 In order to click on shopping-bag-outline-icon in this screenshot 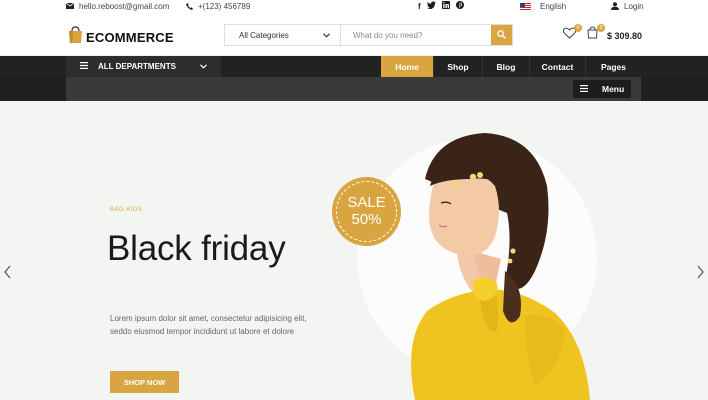, I will do `click(592, 35)`.